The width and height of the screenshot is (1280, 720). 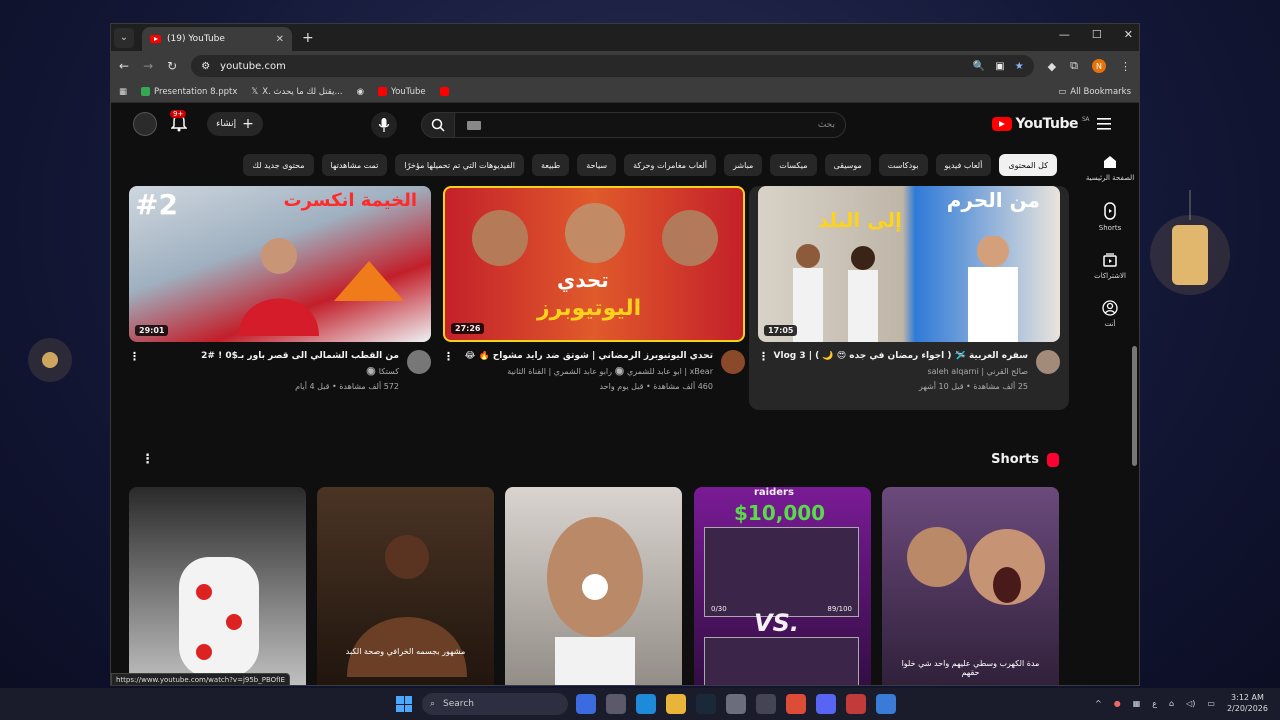 I want to click on reload-button: ↻, so click(x=172, y=66).